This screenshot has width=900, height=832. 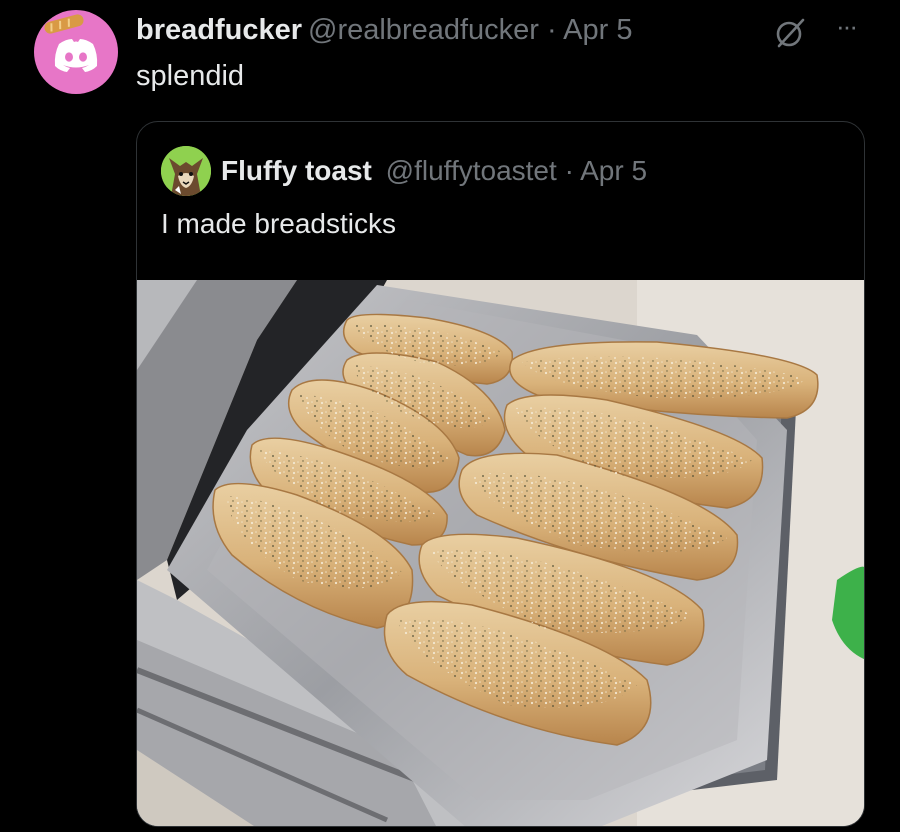 What do you see at coordinates (790, 33) in the screenshot?
I see `grok-icon` at bounding box center [790, 33].